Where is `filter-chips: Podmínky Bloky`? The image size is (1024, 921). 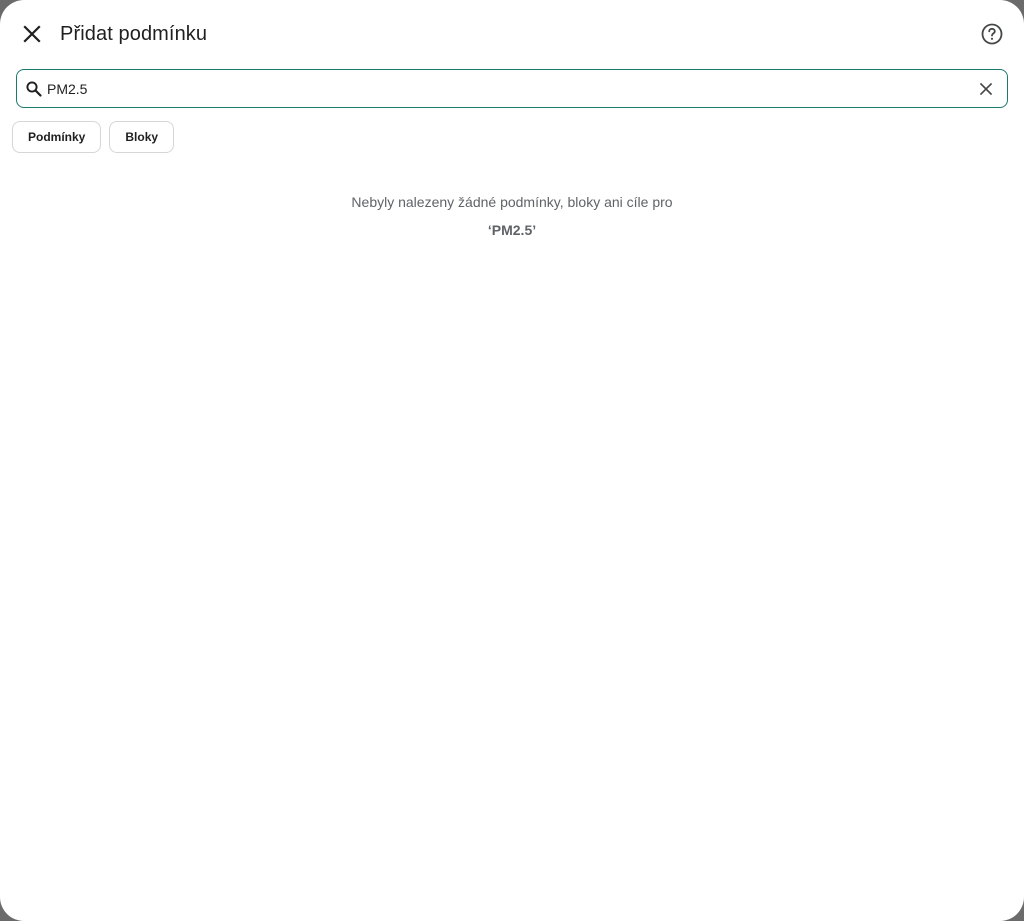
filter-chips: Podmínky Bloky is located at coordinates (93, 137).